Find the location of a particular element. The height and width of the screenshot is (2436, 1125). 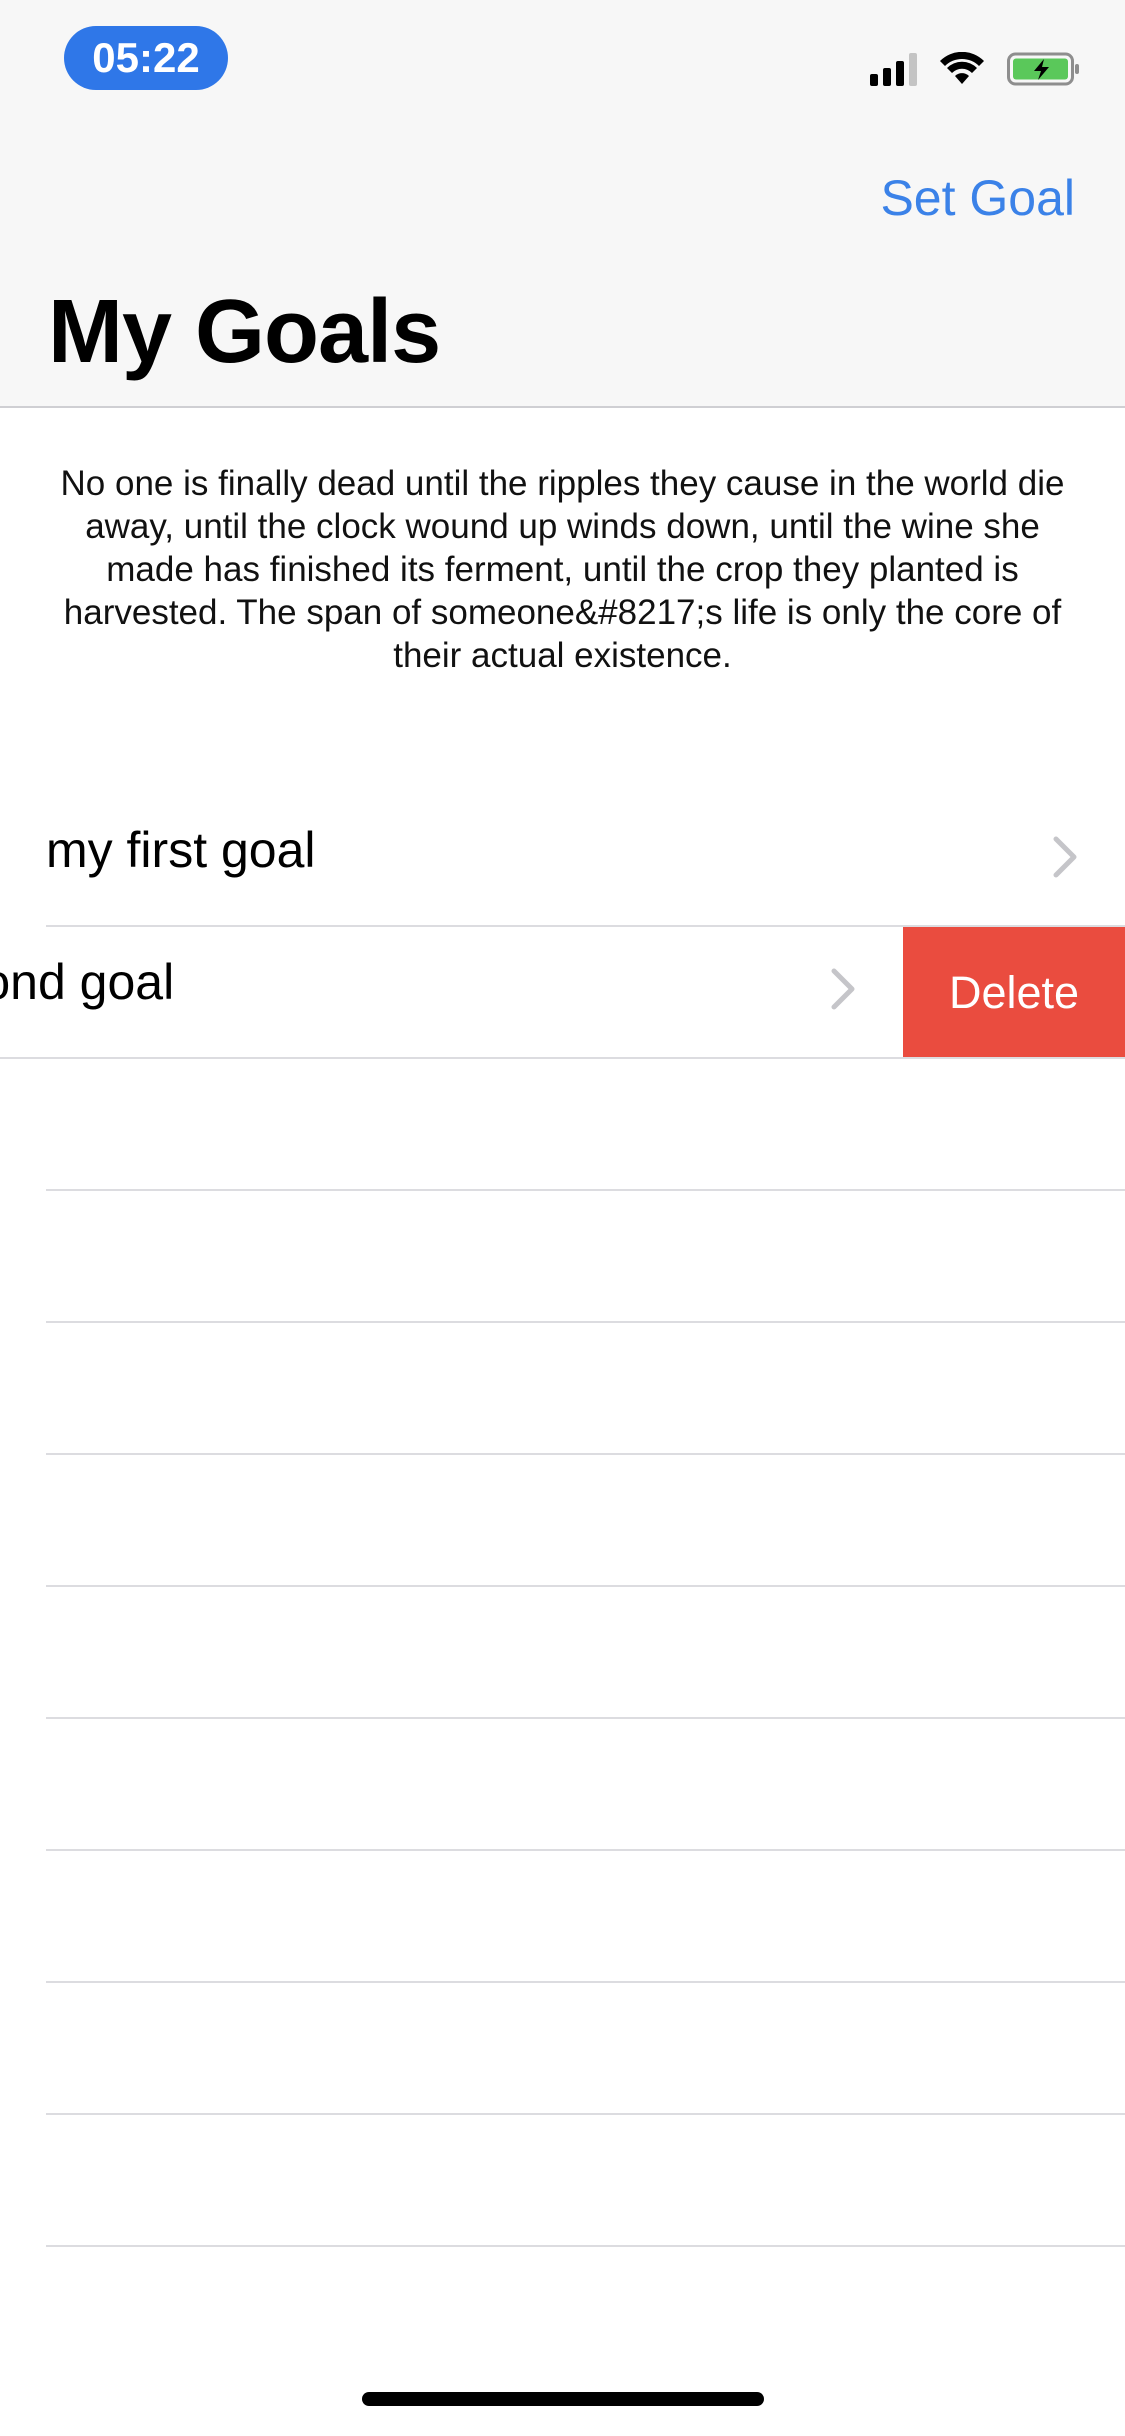

goal-label: my first goal is located at coordinates (181, 850).